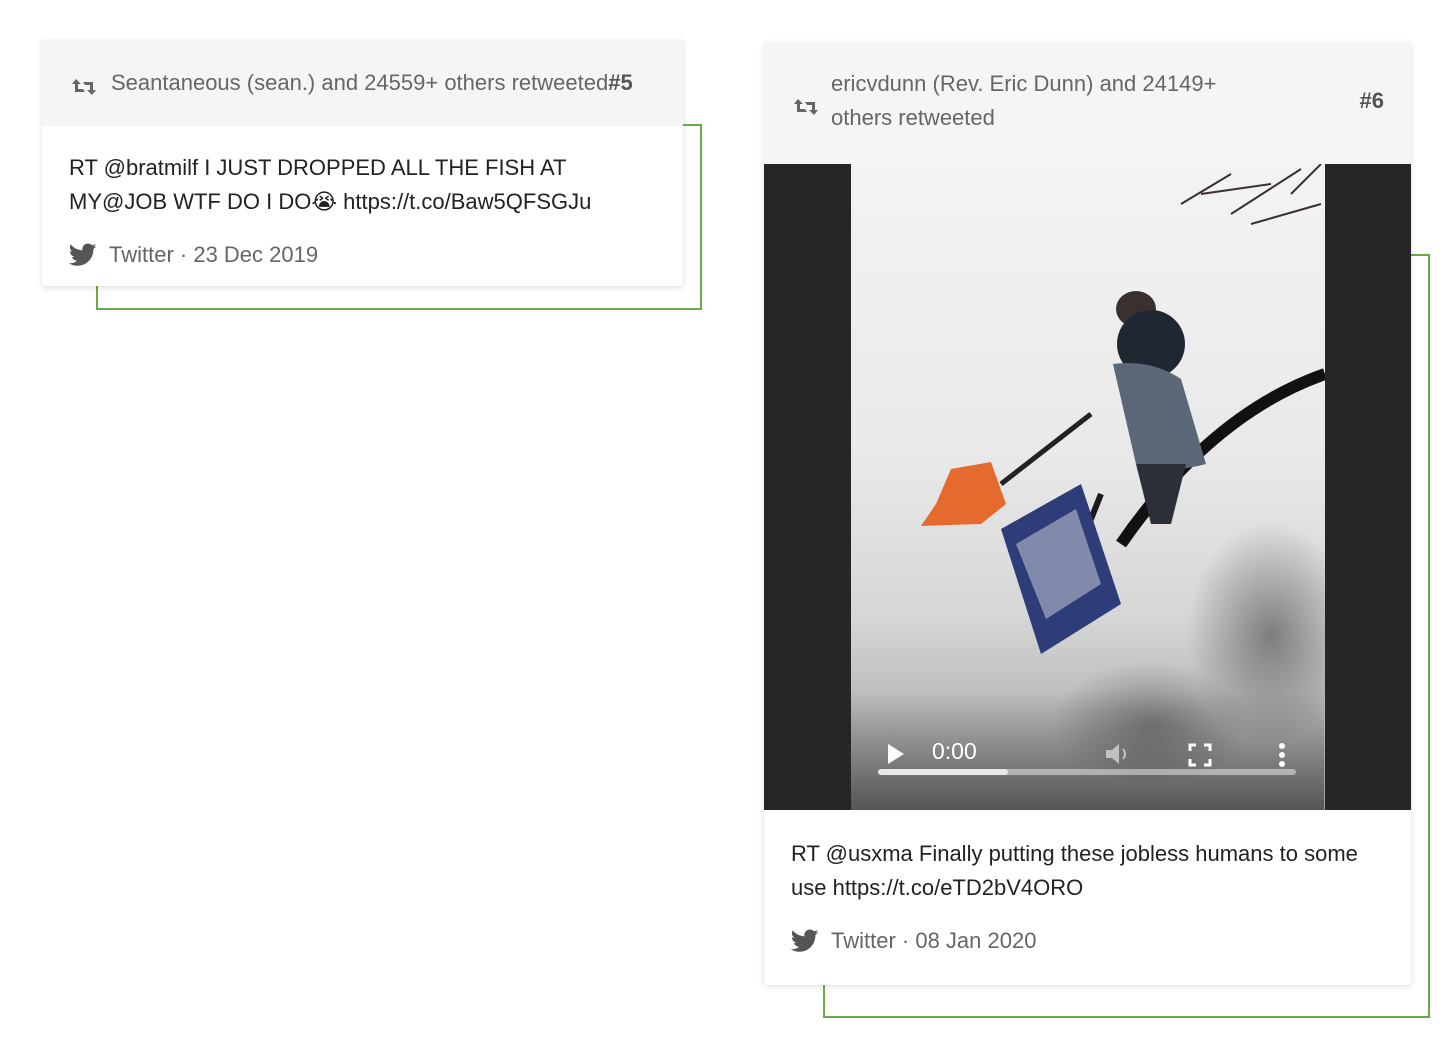 Image resolution: width=1456 pixels, height=1064 pixels. I want to click on source-label: Twitter · 23 Dec 2019, so click(213, 255).